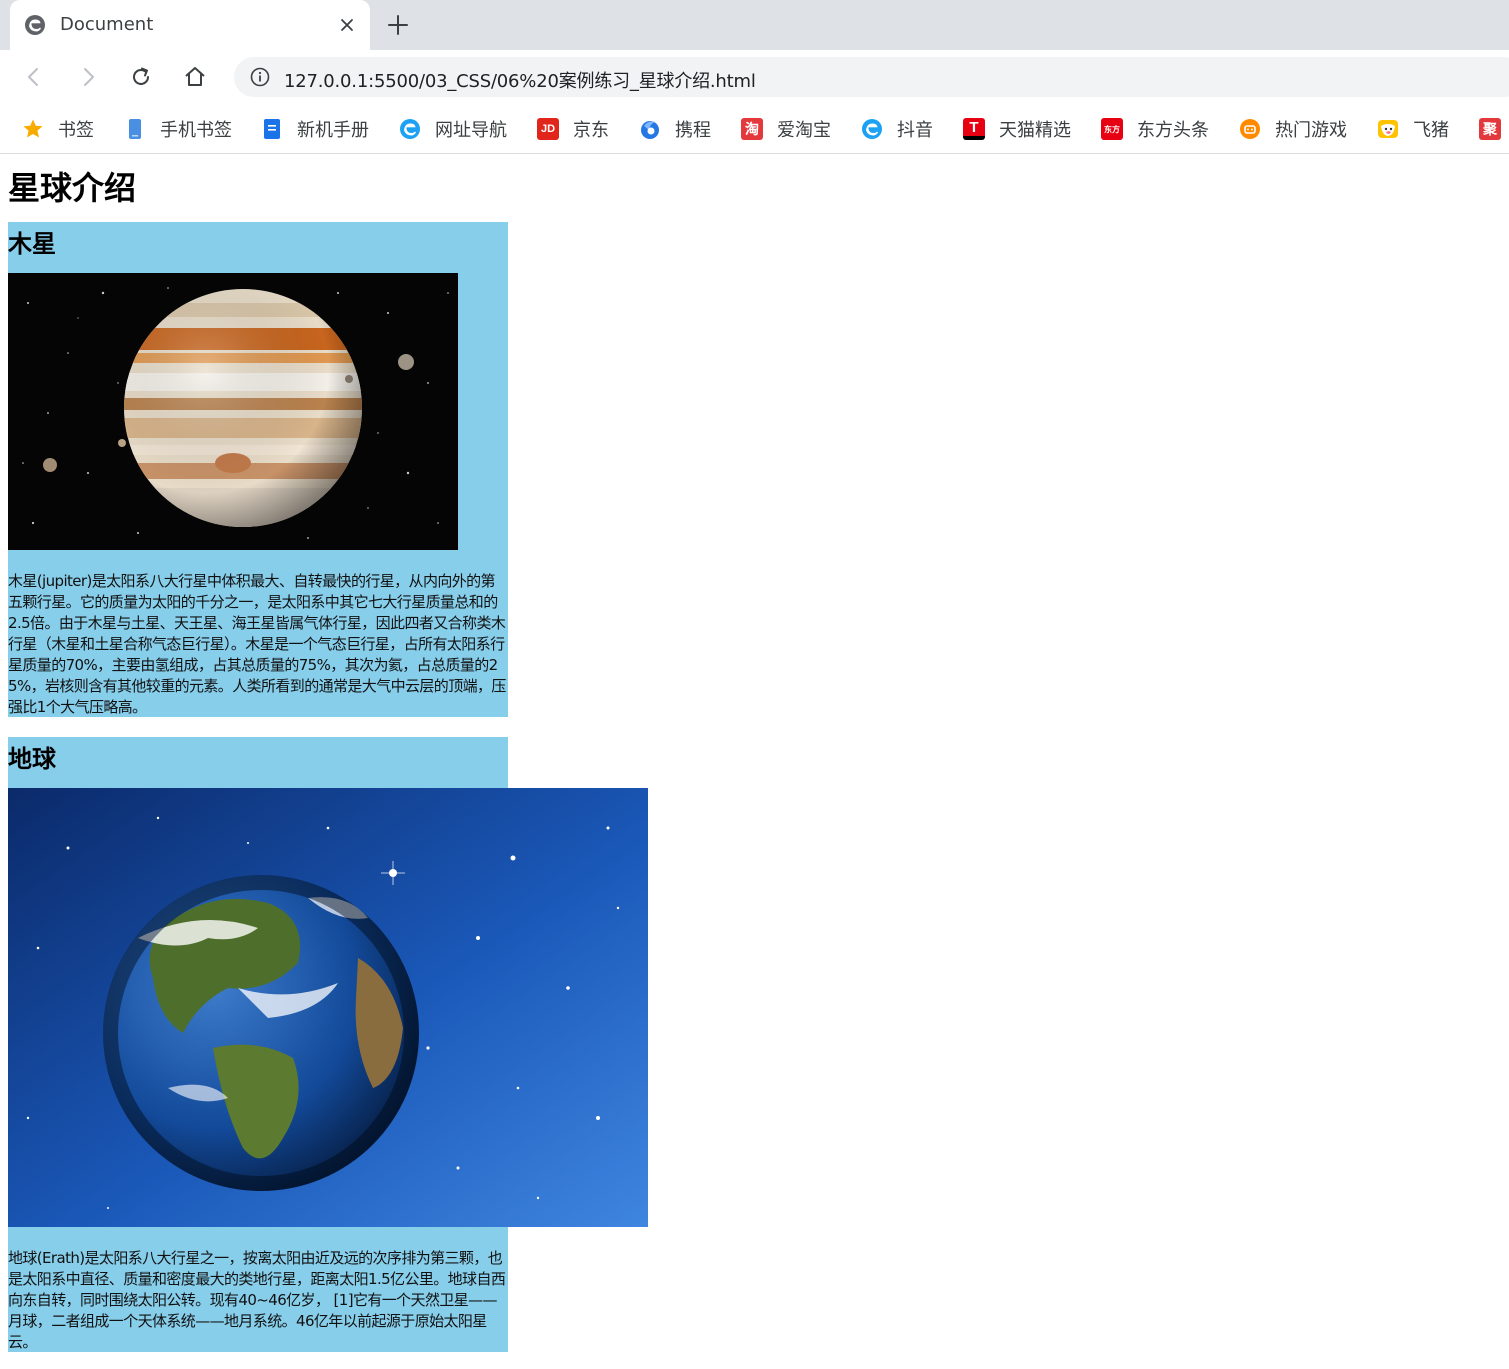 This screenshot has height=1369, width=1509. Describe the element at coordinates (33, 128) in the screenshot. I see `star-icon` at that location.